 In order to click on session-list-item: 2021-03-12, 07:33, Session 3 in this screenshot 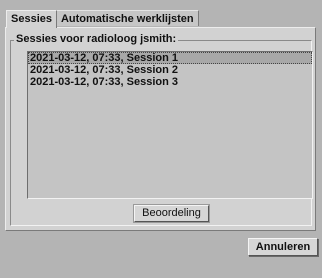, I will do `click(170, 82)`.